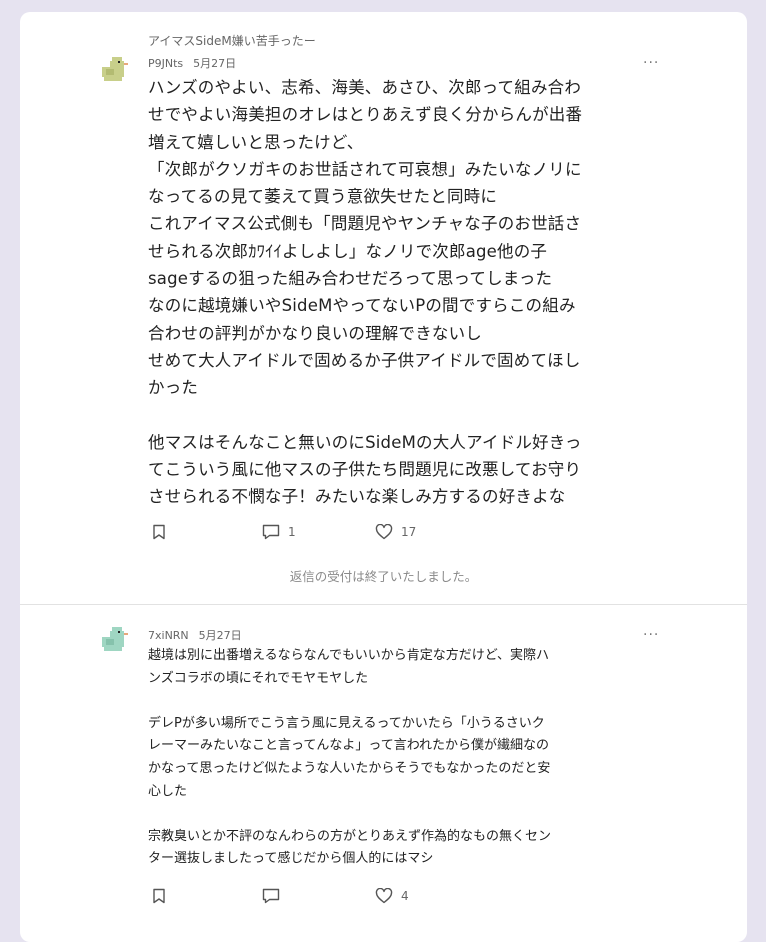 The image size is (766, 942). I want to click on username: P9JNts, so click(165, 63).